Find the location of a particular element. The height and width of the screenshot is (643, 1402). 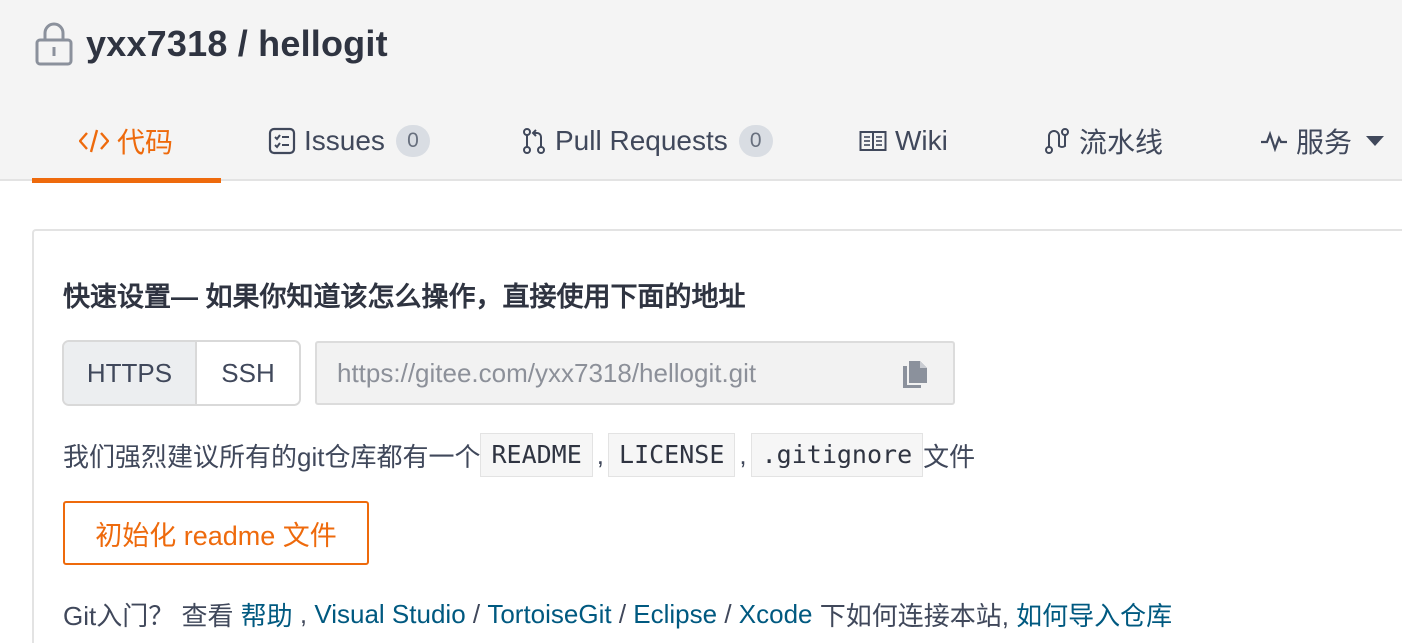

tab-code: 代码 is located at coordinates (126, 140).